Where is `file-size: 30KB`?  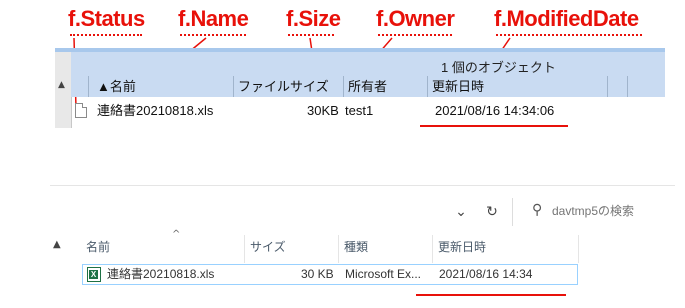 file-size: 30KB is located at coordinates (323, 110).